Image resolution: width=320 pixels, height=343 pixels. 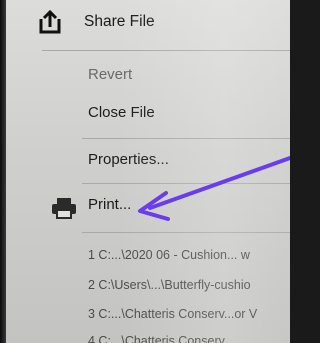 What do you see at coordinates (50, 24) in the screenshot?
I see `share-icon` at bounding box center [50, 24].